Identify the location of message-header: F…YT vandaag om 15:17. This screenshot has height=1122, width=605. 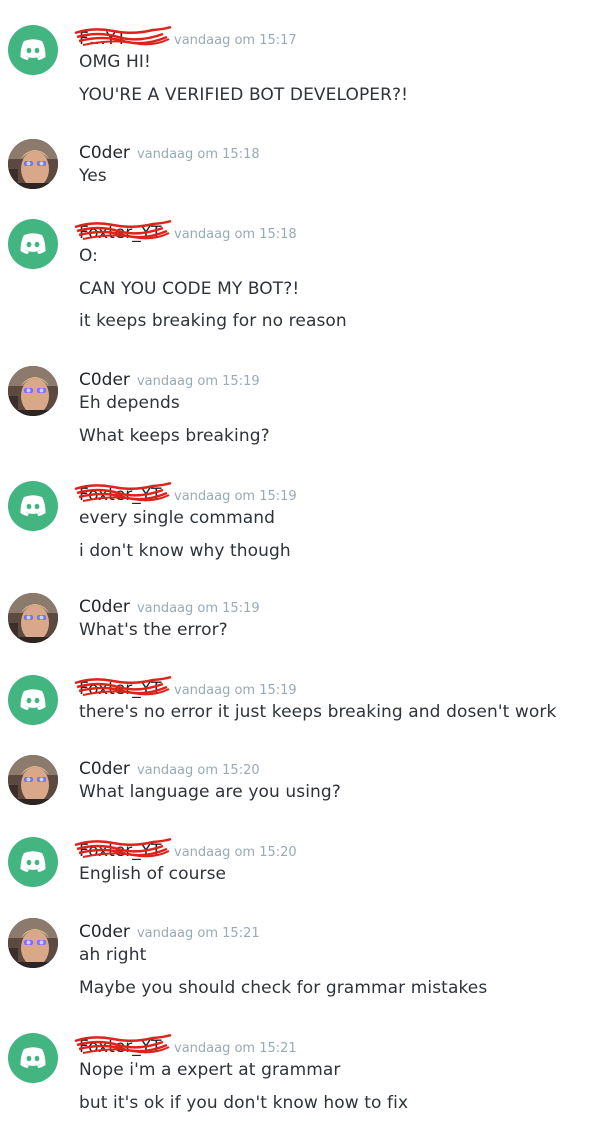
(185, 38).